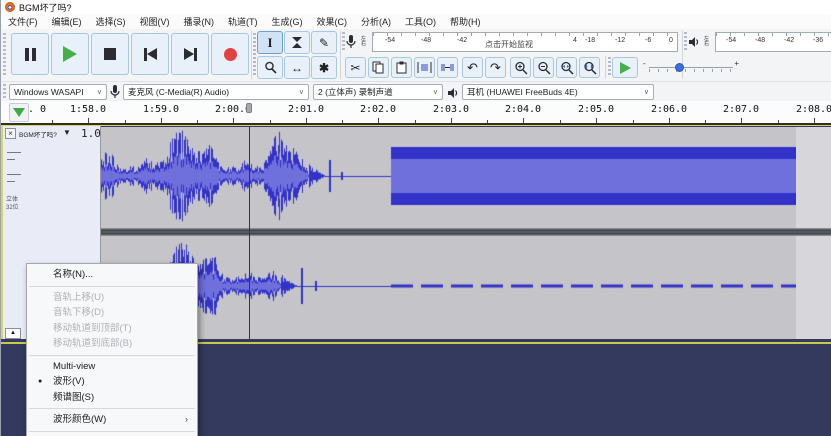 This screenshot has height=436, width=831. Describe the element at coordinates (355, 67) in the screenshot. I see `cut-button: ✂` at that location.